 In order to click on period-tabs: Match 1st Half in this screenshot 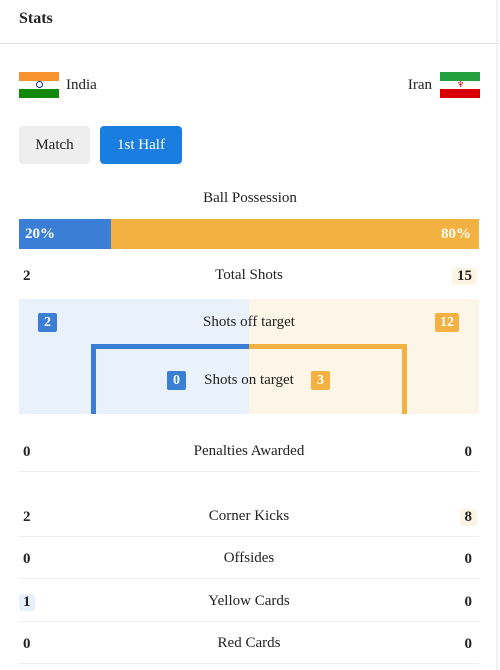, I will do `click(100, 145)`.